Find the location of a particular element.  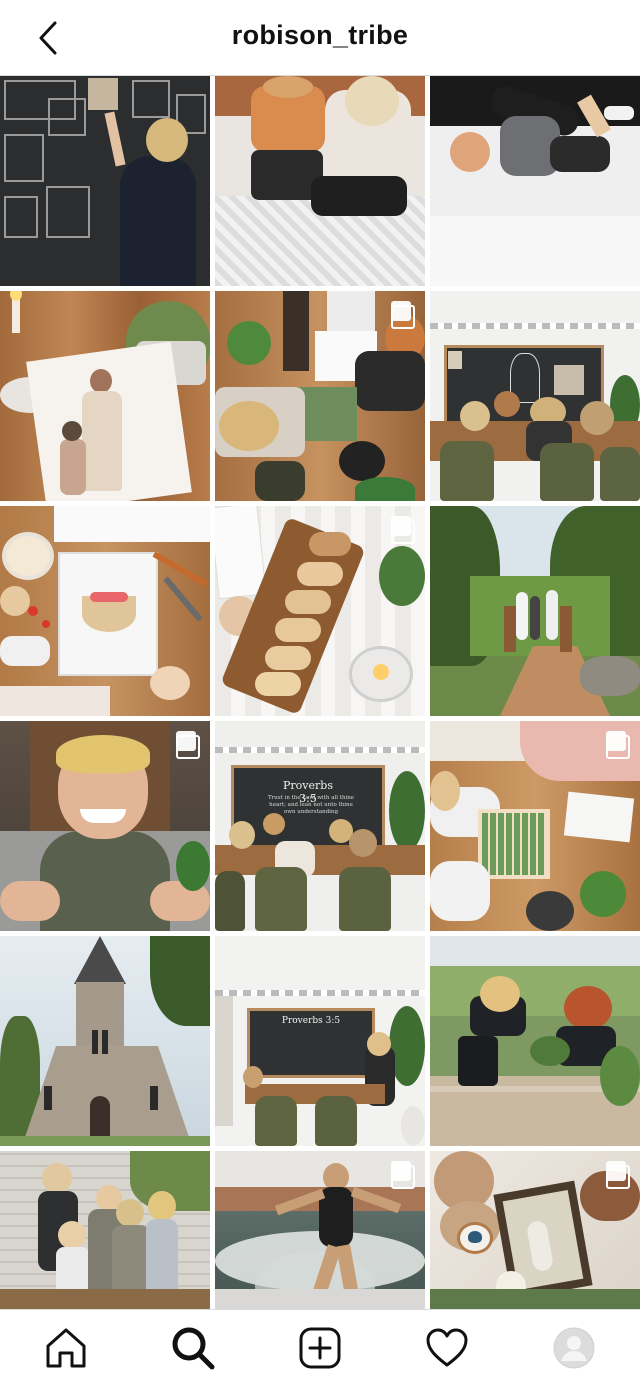

post-thumbnail-easter-basket-drawing is located at coordinates (105, 611).